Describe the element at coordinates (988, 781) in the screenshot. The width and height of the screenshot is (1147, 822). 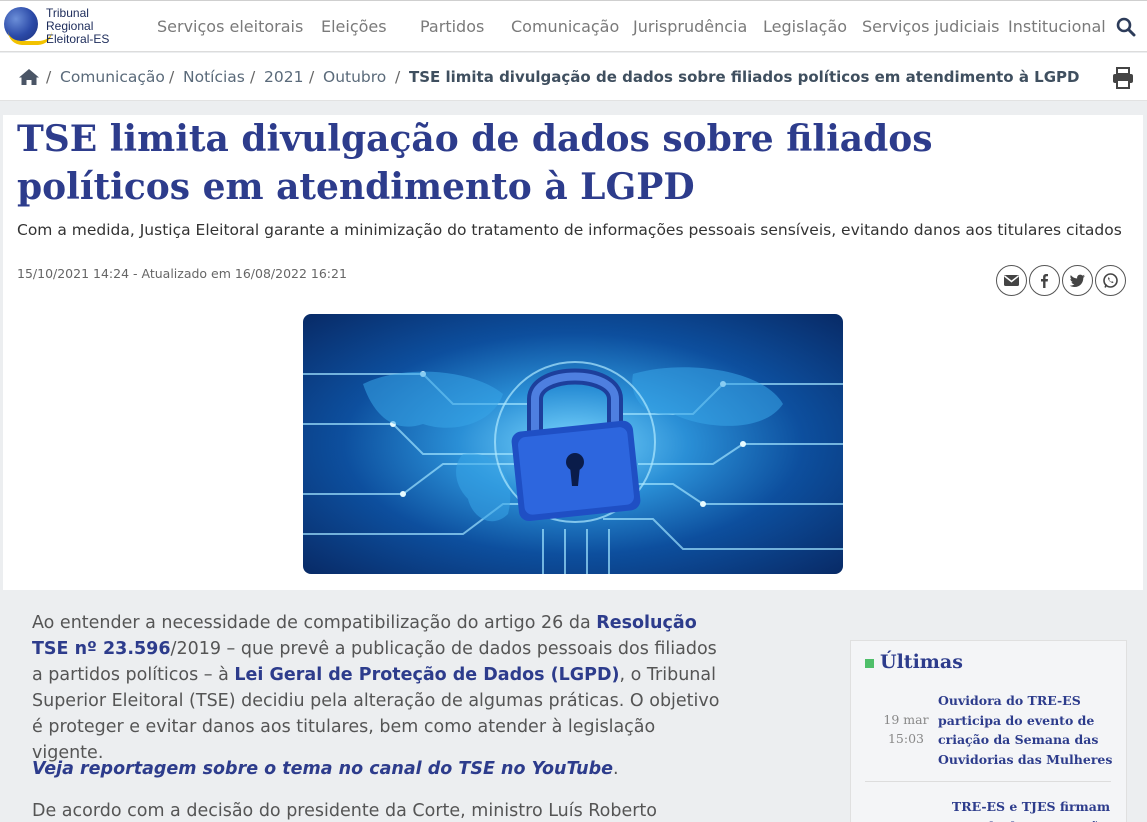
I see `news-divider` at that location.